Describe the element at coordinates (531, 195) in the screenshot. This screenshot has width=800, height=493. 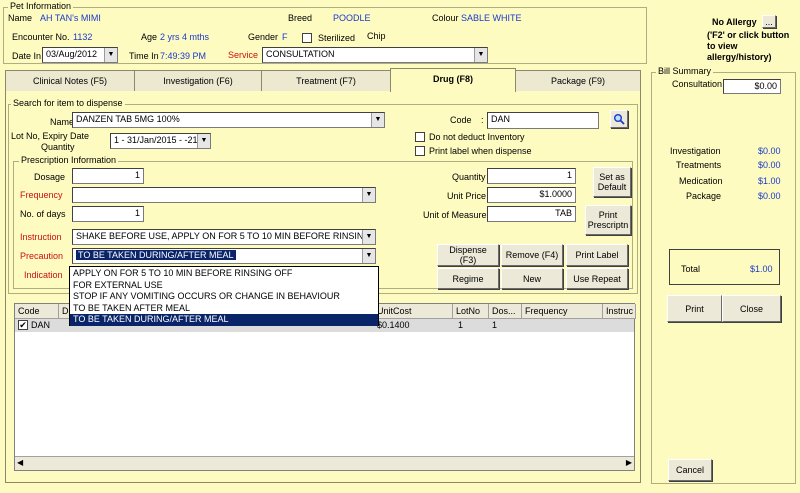
I see `unit-price-input: $1.0000` at that location.